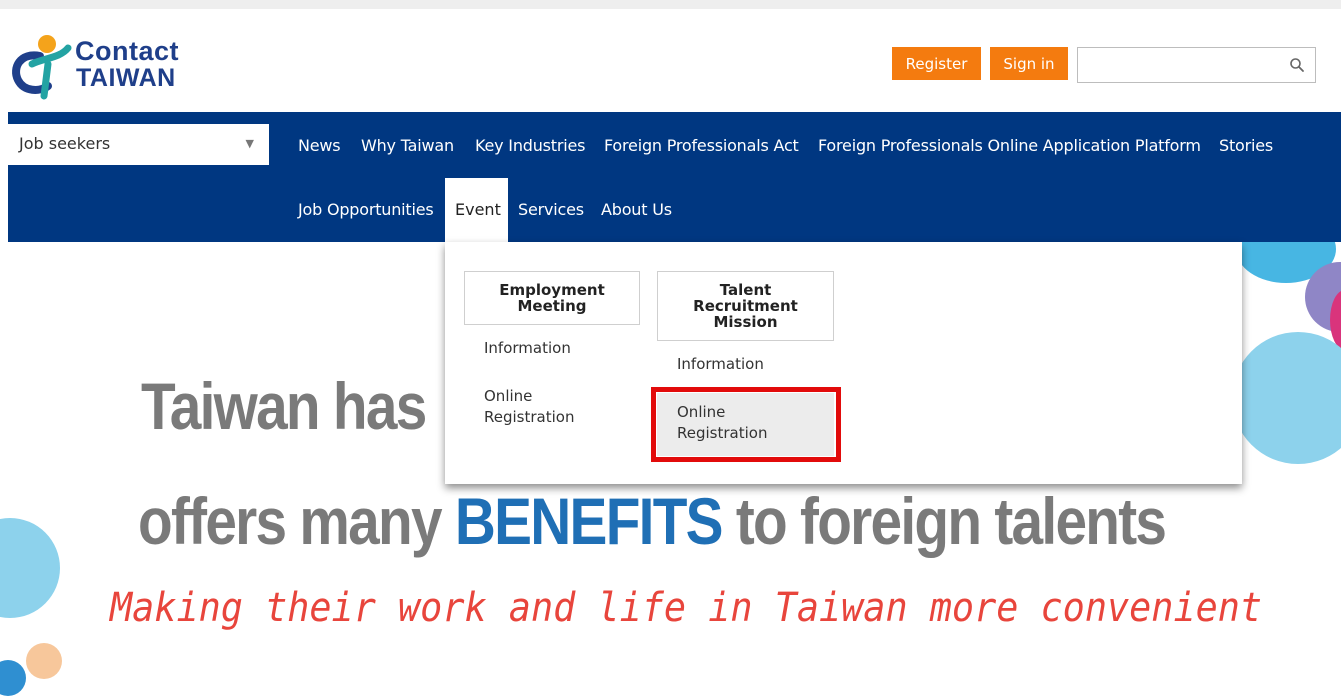 Image resolution: width=1341 pixels, height=696 pixels. What do you see at coordinates (127, 51) in the screenshot?
I see `logo-text-contact: Contact` at bounding box center [127, 51].